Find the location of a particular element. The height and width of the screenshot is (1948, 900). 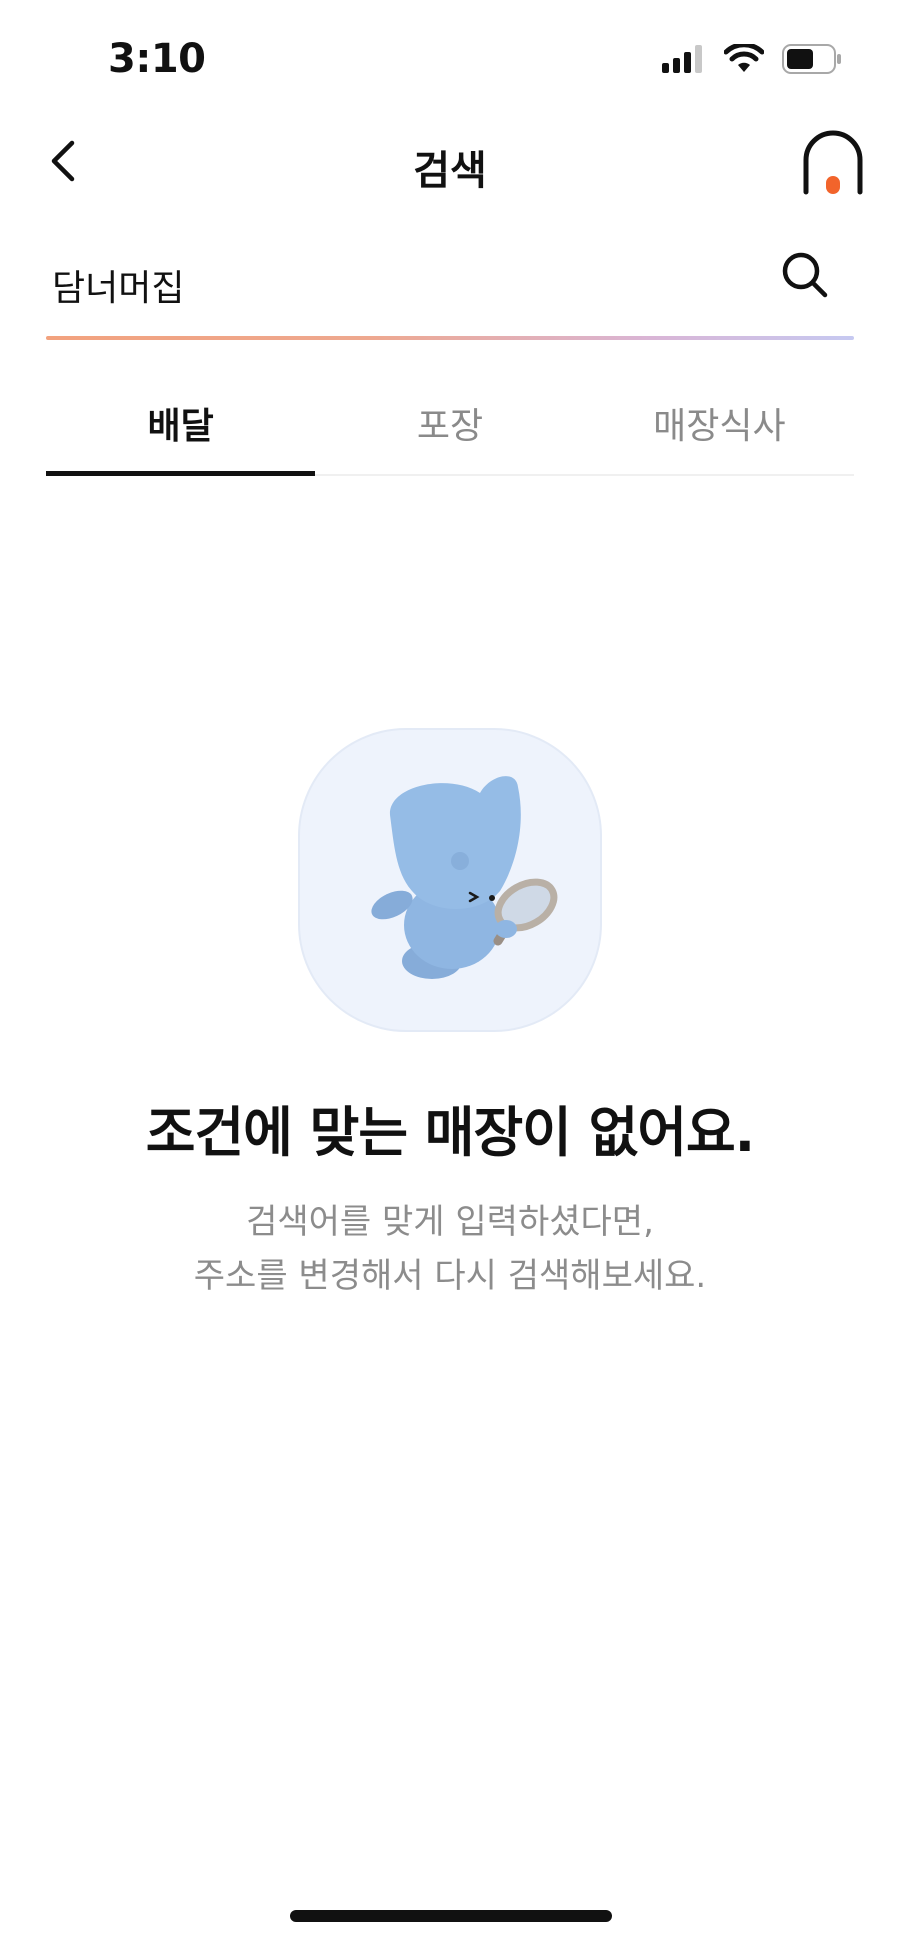

tab-dine-in: 매장식사 is located at coordinates (719, 423).